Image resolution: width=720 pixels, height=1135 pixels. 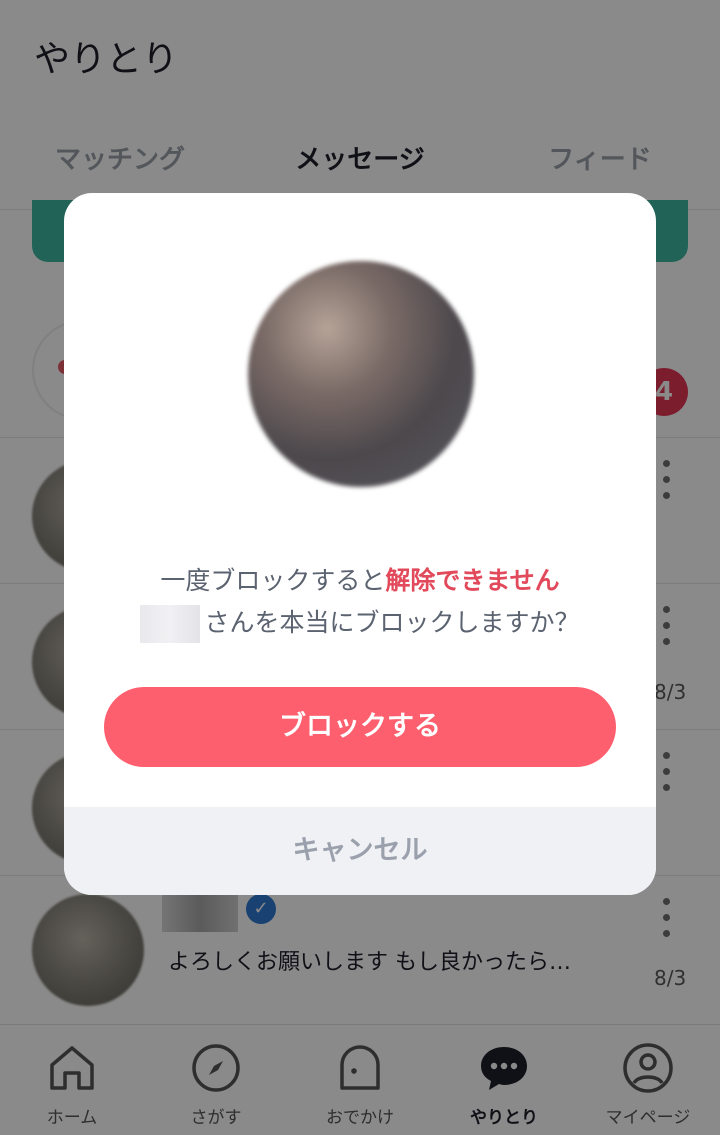 What do you see at coordinates (392, 622) in the screenshot?
I see `question-text: さんを本当にブロックしますか？` at bounding box center [392, 622].